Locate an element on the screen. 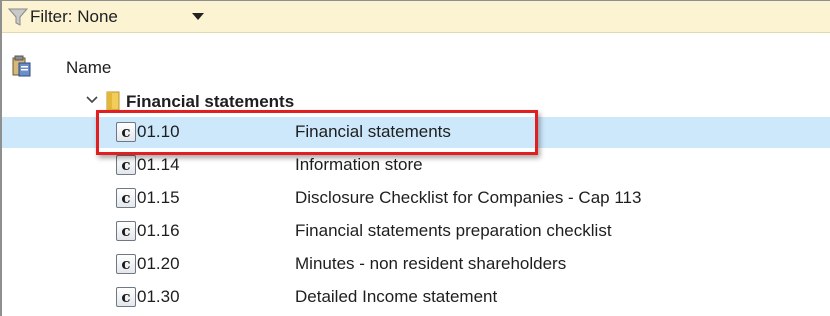 Image resolution: width=830 pixels, height=316 pixels. filter-icon is located at coordinates (18, 17).